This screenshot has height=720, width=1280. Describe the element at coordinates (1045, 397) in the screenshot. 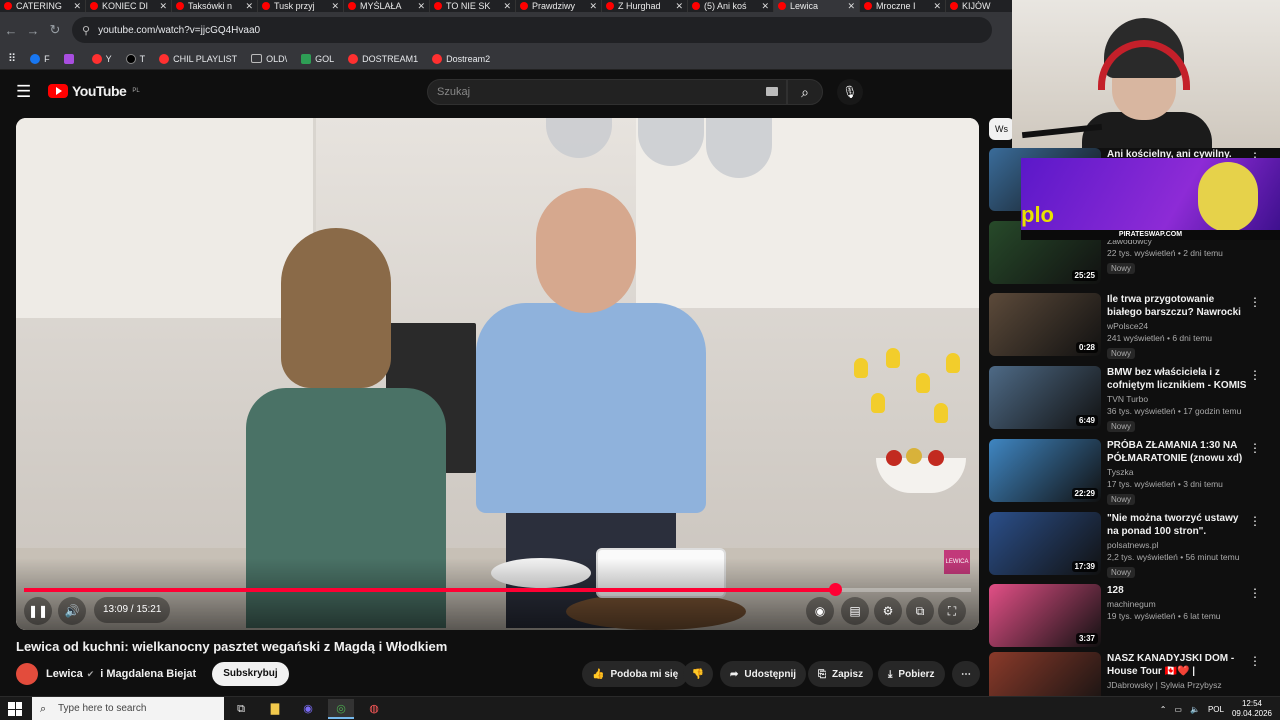

I see `recommendation-thumbnail: 6:49` at that location.